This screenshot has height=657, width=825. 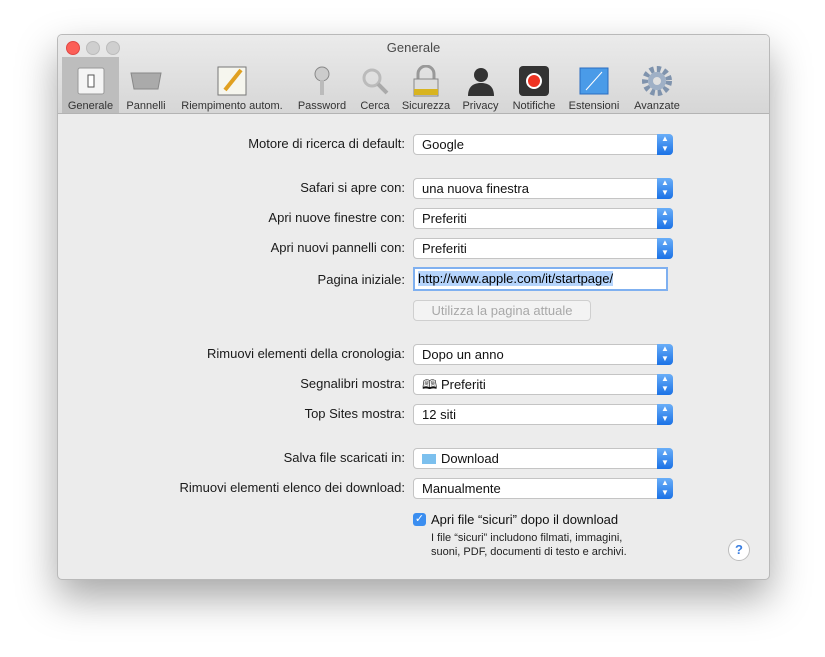 What do you see at coordinates (419, 519) in the screenshot?
I see `open-safe-files-checkbox: ✓` at bounding box center [419, 519].